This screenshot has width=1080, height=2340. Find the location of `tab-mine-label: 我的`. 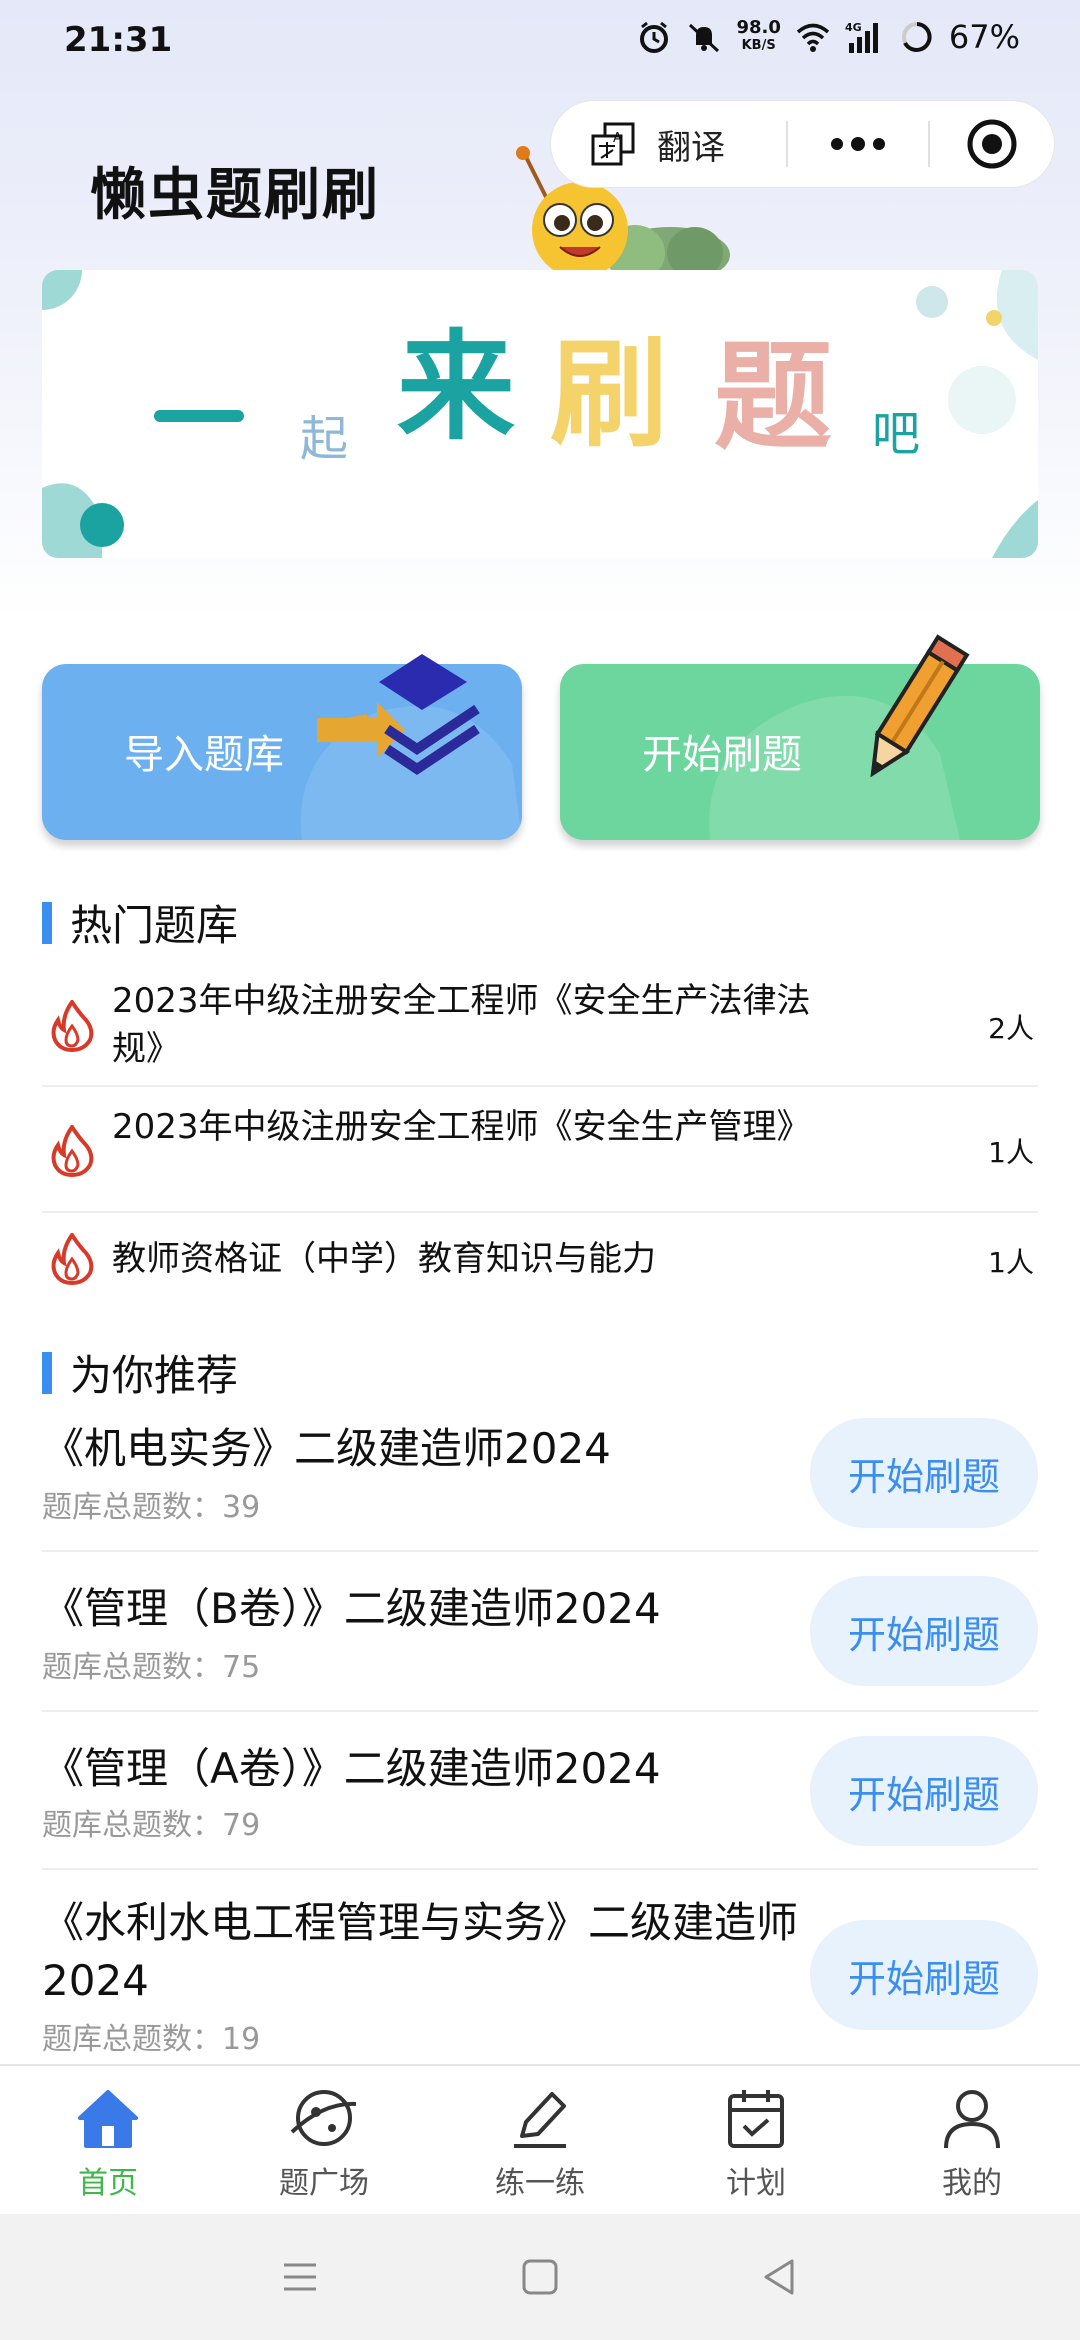

tab-mine-label: 我的 is located at coordinates (972, 2183).